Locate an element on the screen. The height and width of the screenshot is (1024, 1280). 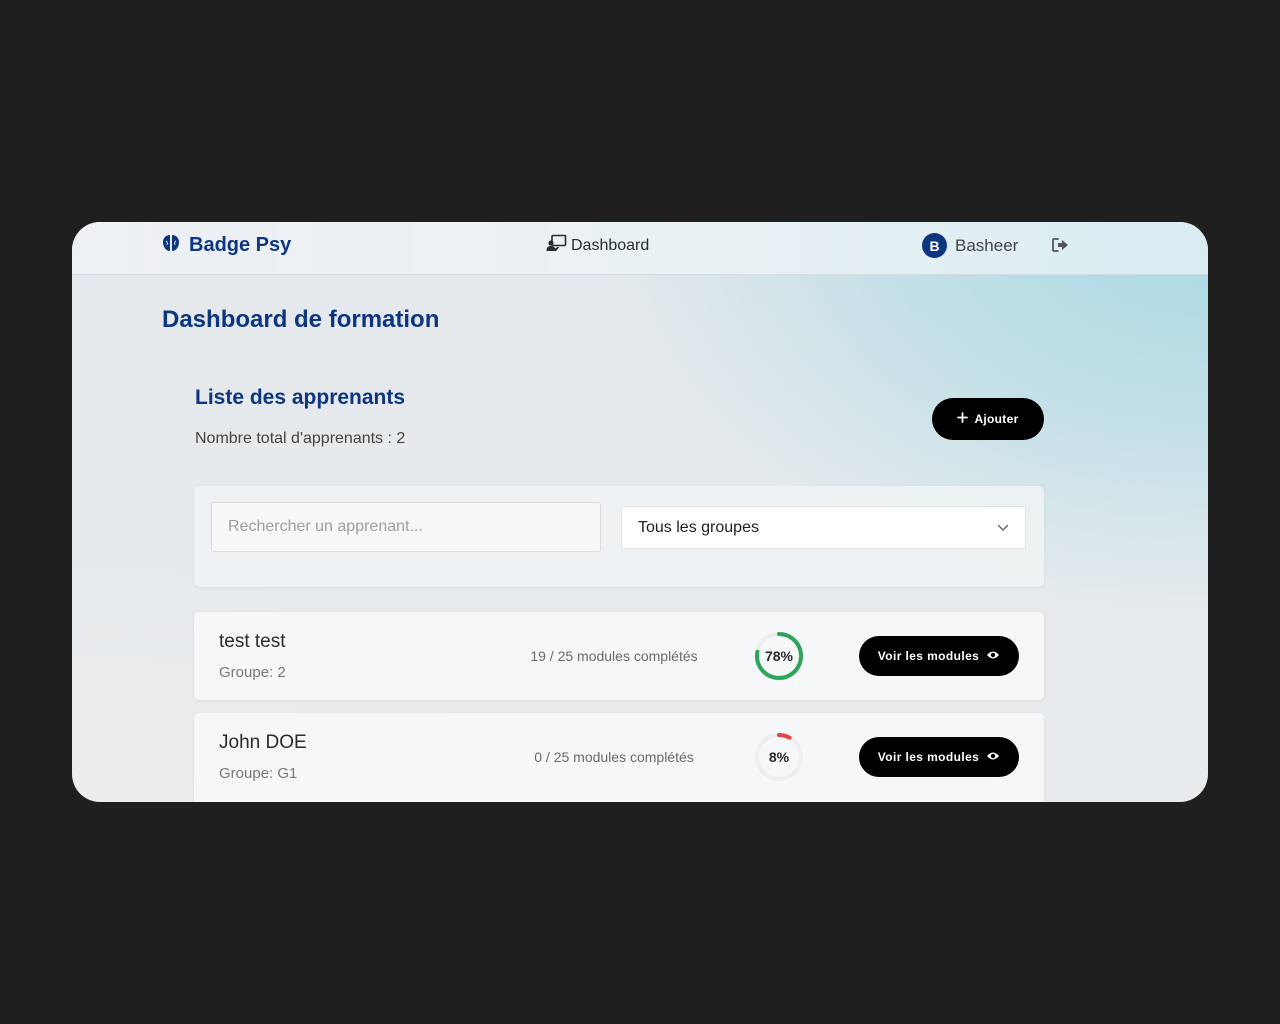
modules-completed: 0 / 25 modules complétés is located at coordinates (614, 757).